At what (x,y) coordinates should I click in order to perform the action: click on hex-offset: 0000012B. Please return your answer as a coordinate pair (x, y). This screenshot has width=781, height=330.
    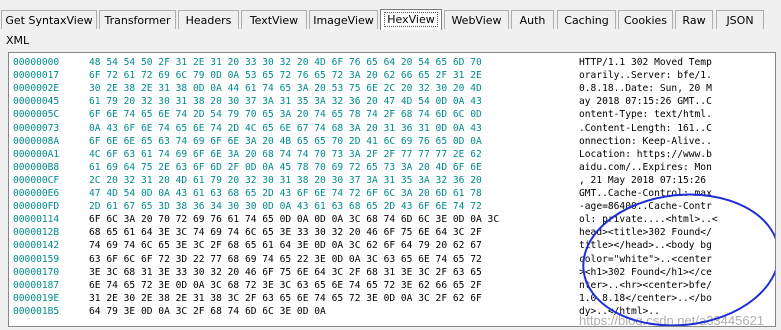
    Looking at the image, I should click on (36, 233).